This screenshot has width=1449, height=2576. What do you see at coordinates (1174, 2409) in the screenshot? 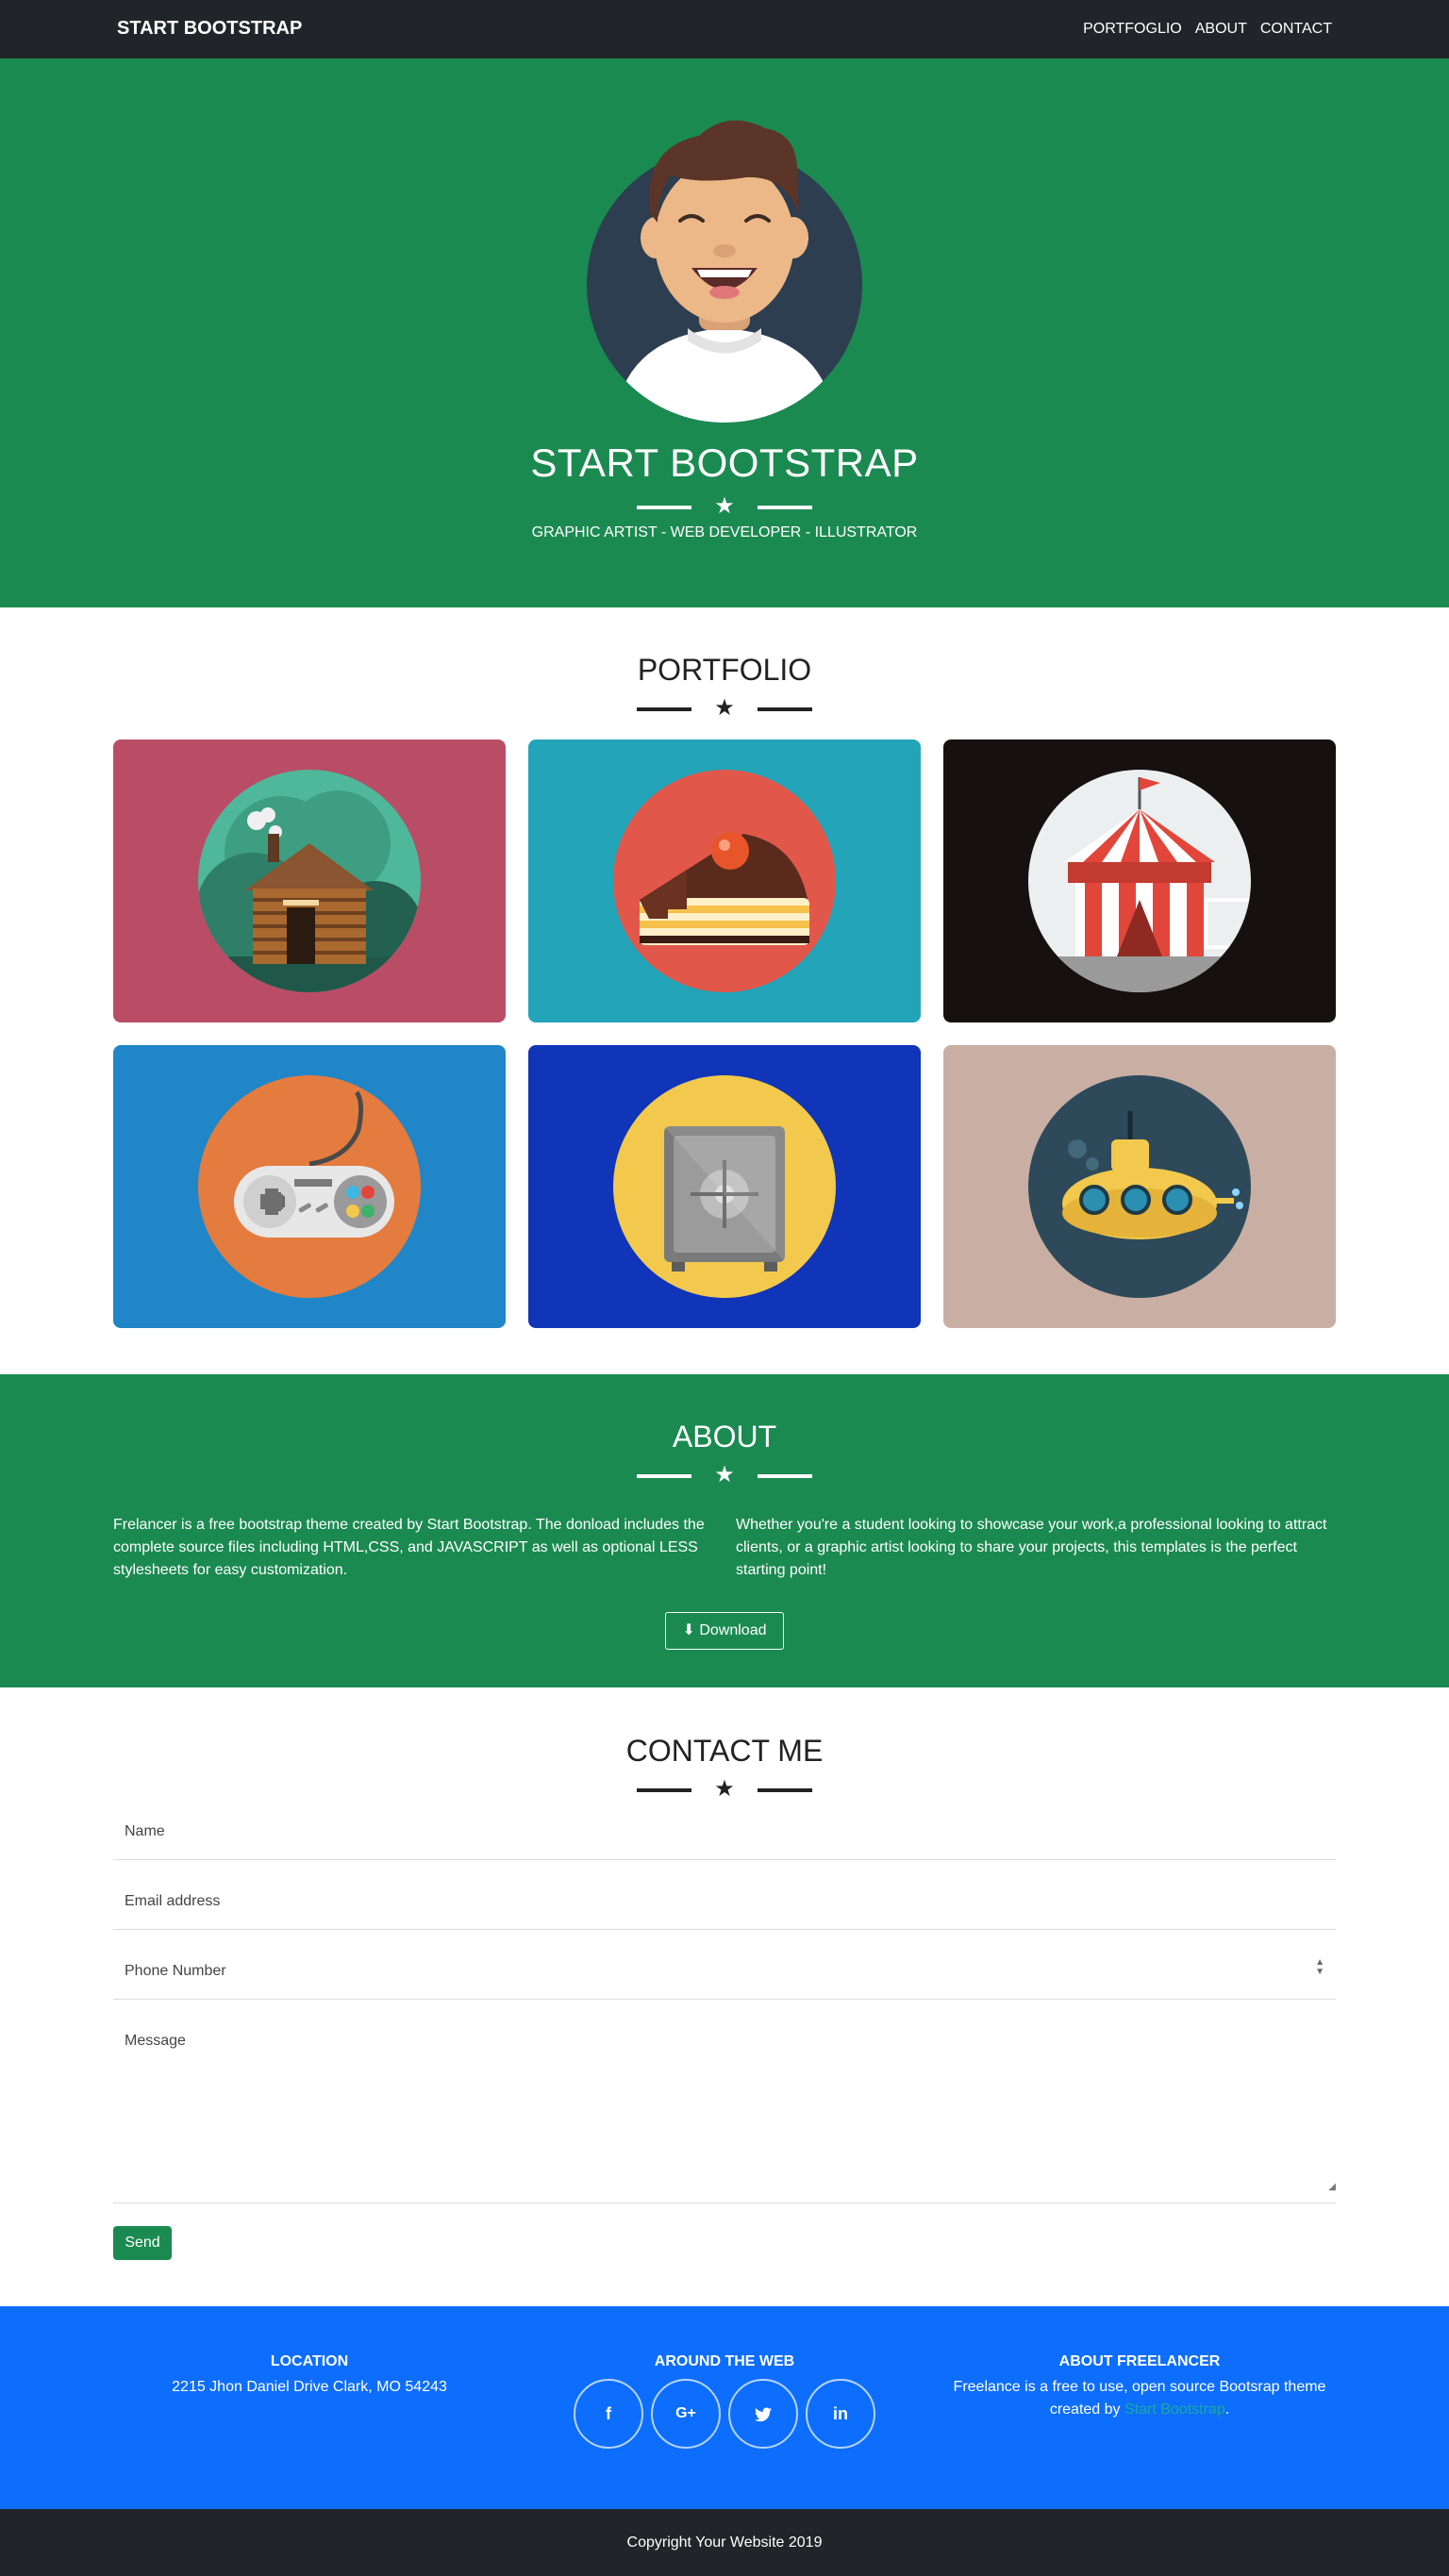
I see `start-bootstrap-link: Start Bootstrap` at bounding box center [1174, 2409].